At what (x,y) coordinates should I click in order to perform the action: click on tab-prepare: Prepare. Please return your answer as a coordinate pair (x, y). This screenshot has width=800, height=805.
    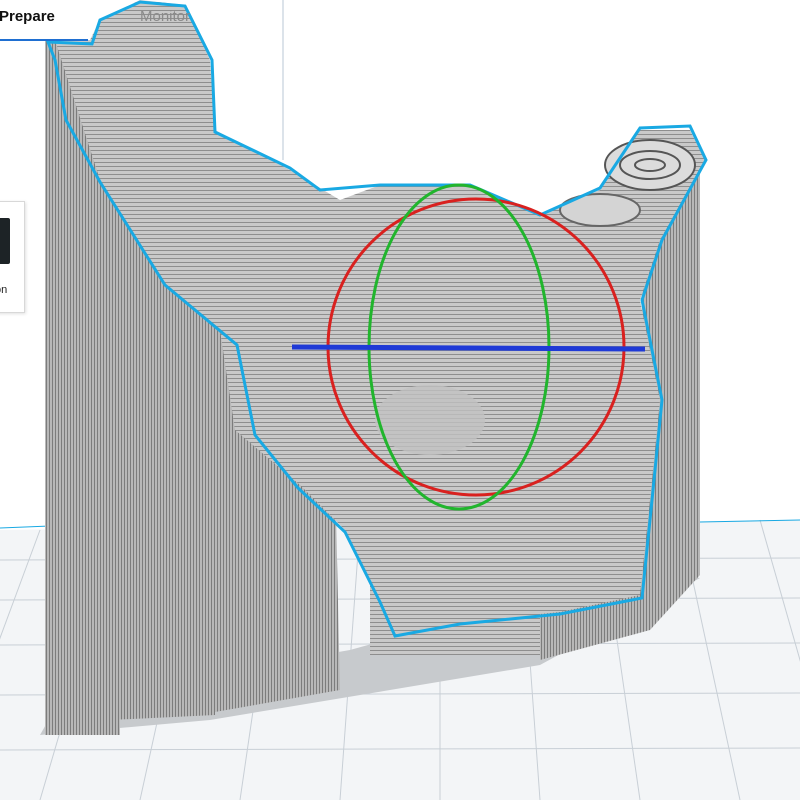
    Looking at the image, I should click on (27, 17).